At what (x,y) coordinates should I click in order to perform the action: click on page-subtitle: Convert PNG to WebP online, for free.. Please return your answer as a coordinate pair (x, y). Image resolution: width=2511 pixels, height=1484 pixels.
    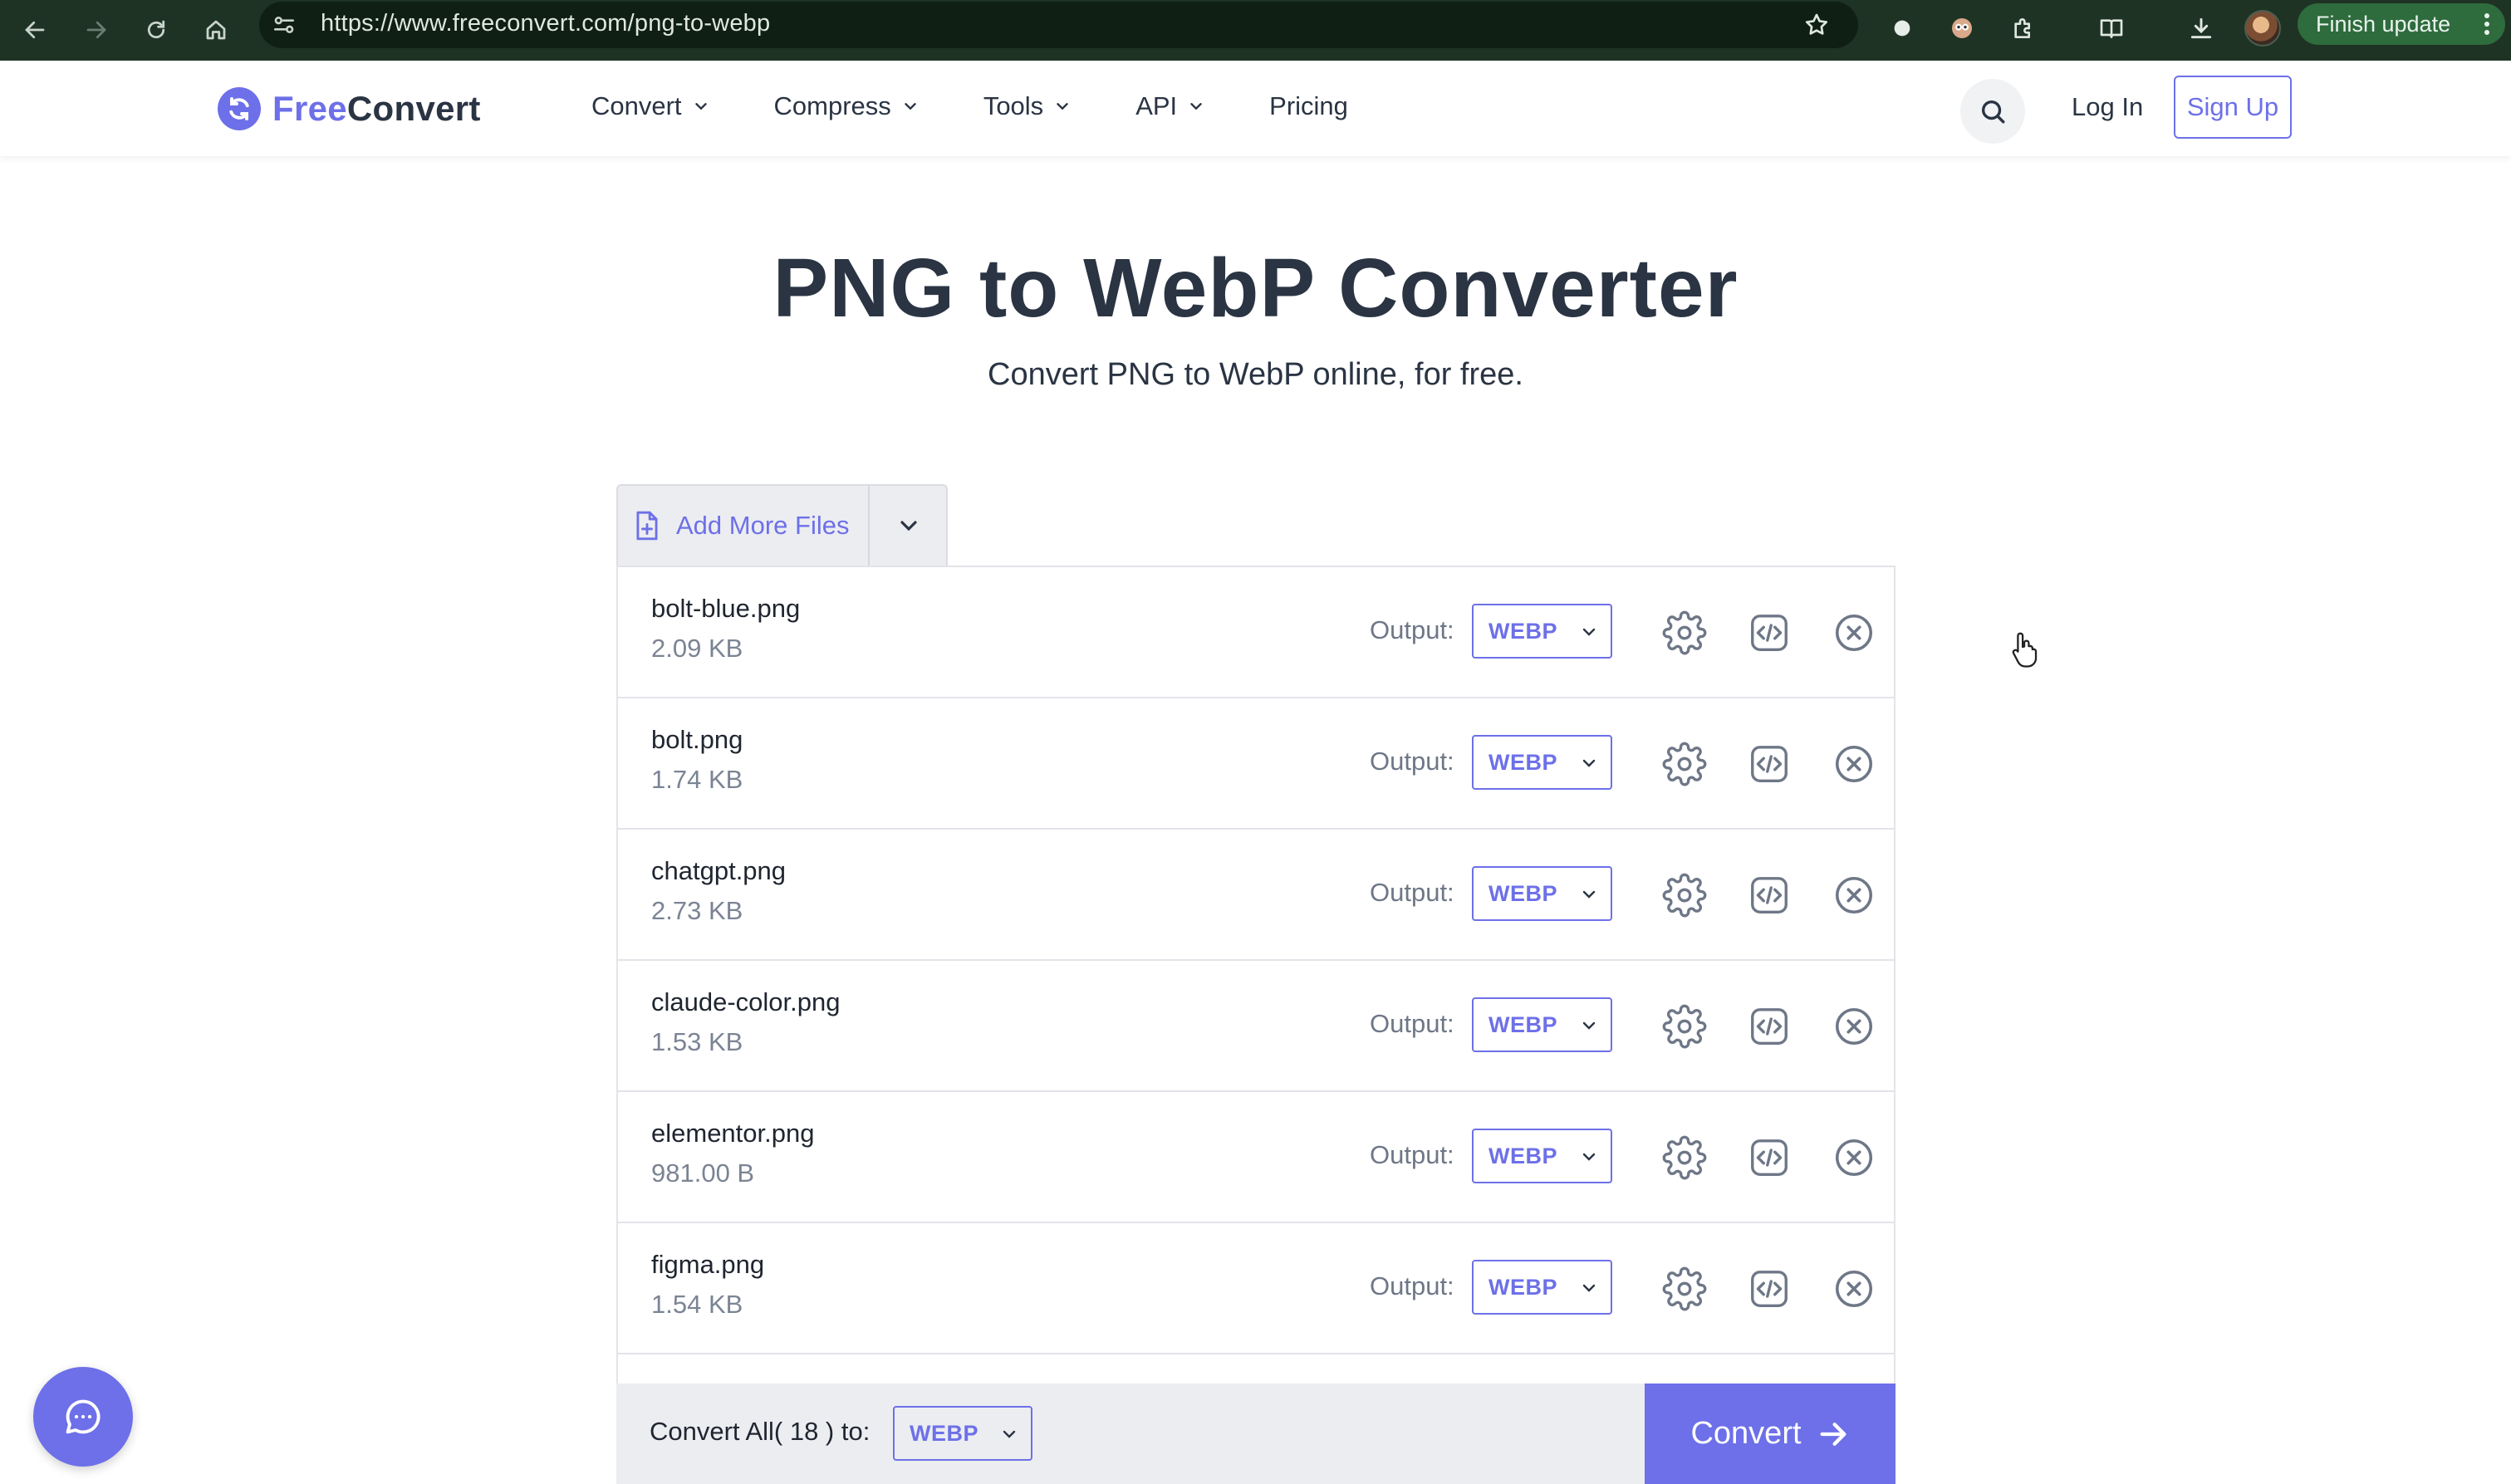
    Looking at the image, I should click on (1255, 374).